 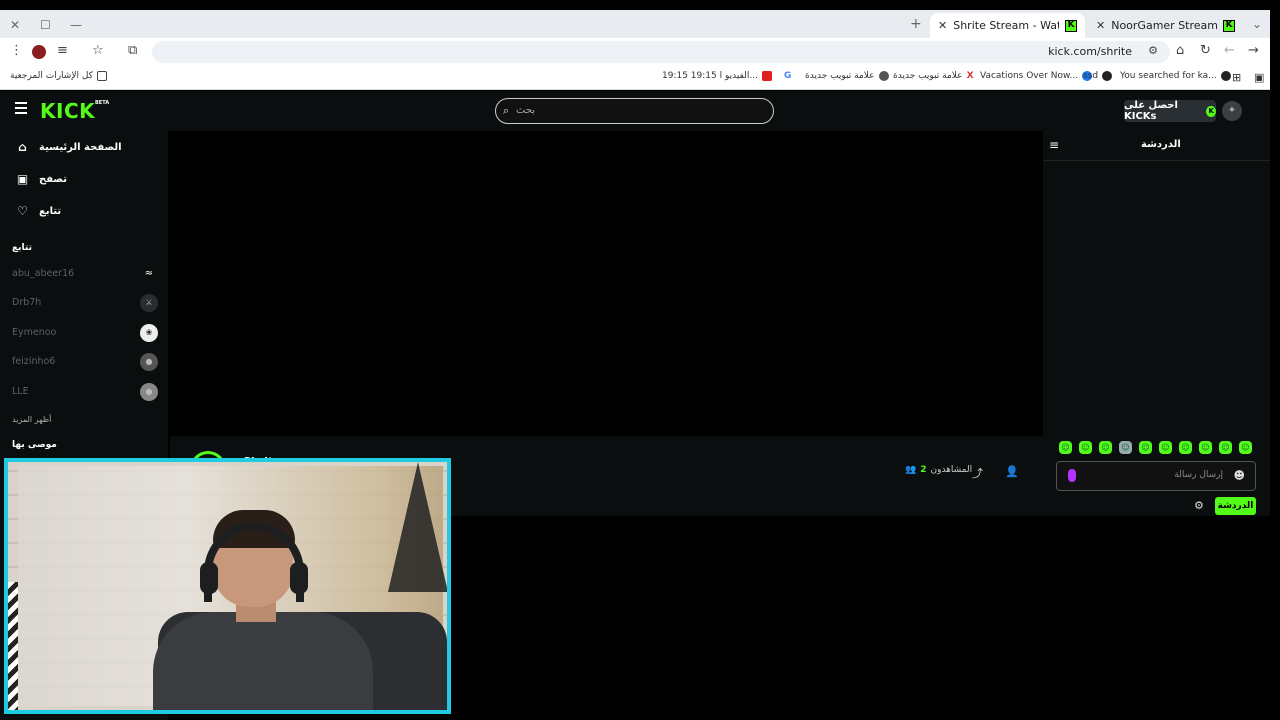 What do you see at coordinates (16, 51) in the screenshot?
I see `menu-dots-icon: ⋮` at bounding box center [16, 51].